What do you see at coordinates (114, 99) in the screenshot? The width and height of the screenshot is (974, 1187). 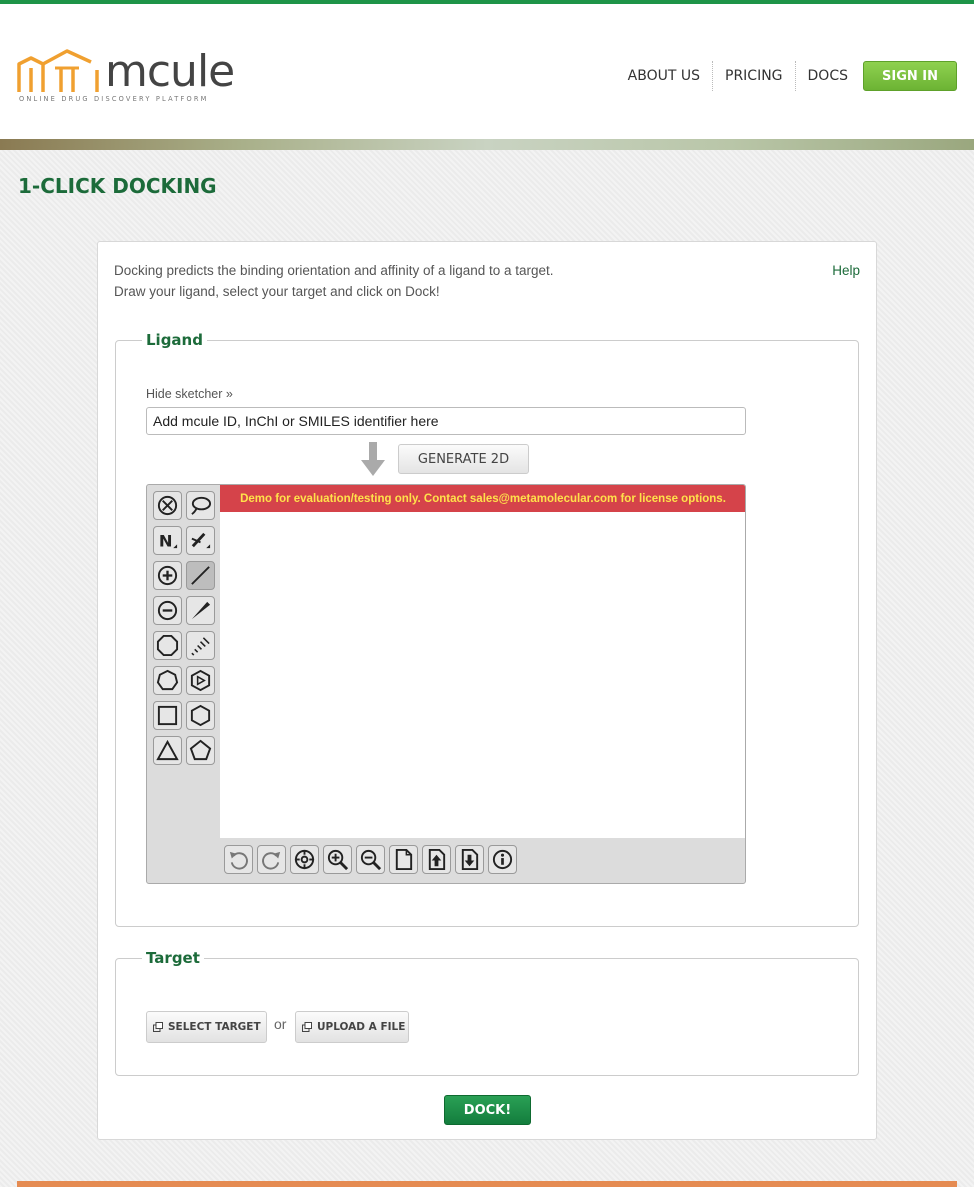 I see `logo-tagline: ONLINE DRUG DISCOVERY PLATFORM` at bounding box center [114, 99].